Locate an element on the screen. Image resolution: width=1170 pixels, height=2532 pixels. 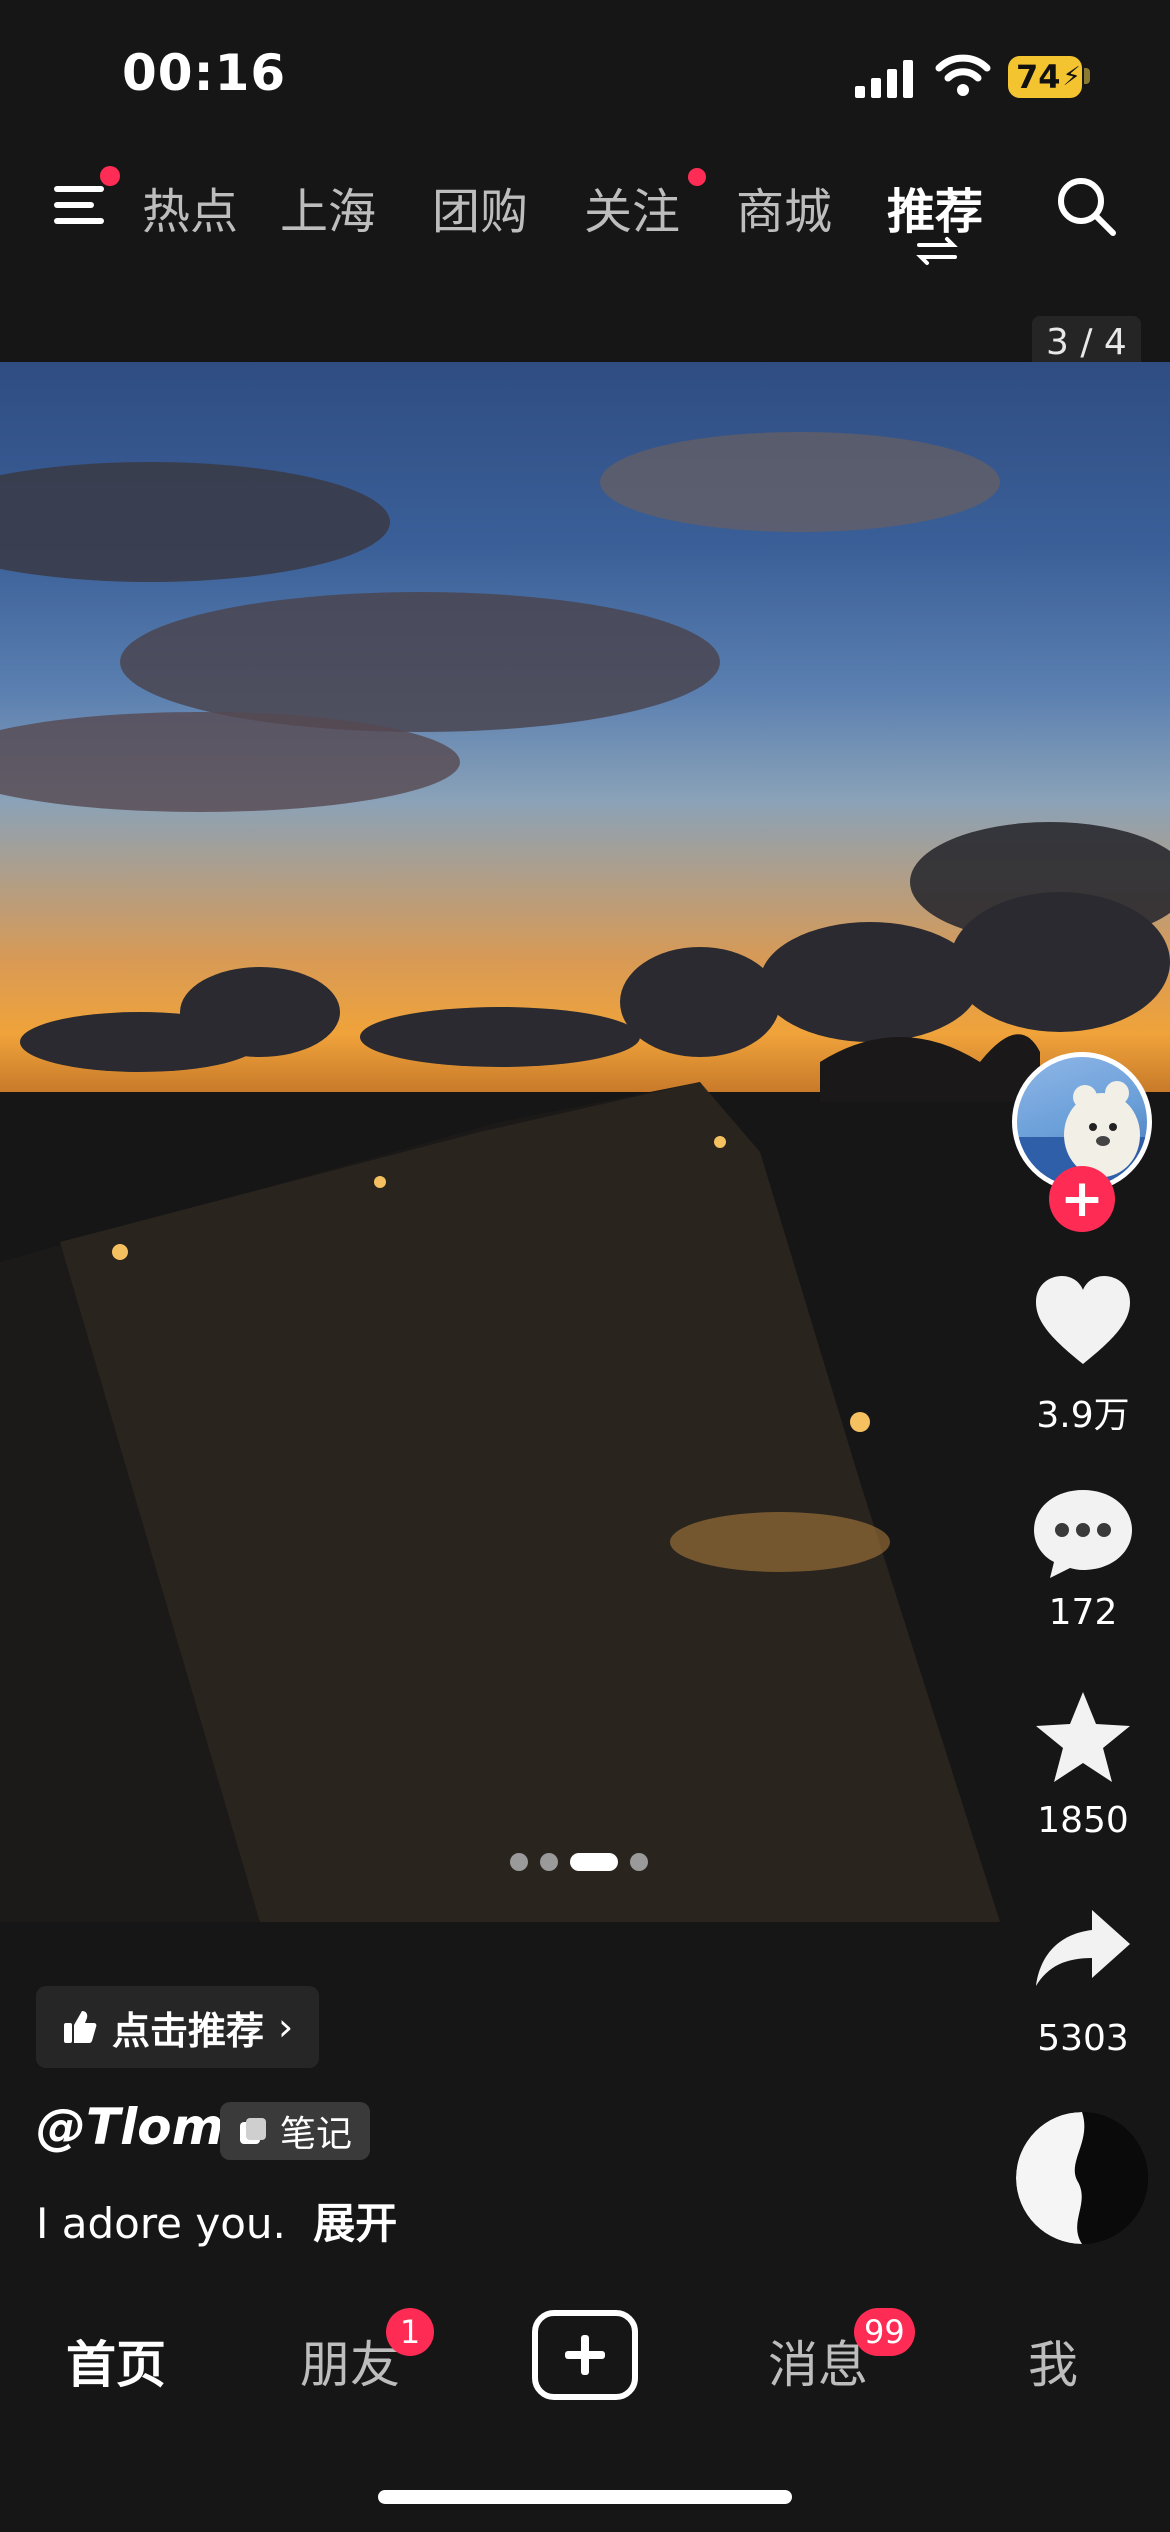
recommend-label: 点击推荐 is located at coordinates (188, 2030).